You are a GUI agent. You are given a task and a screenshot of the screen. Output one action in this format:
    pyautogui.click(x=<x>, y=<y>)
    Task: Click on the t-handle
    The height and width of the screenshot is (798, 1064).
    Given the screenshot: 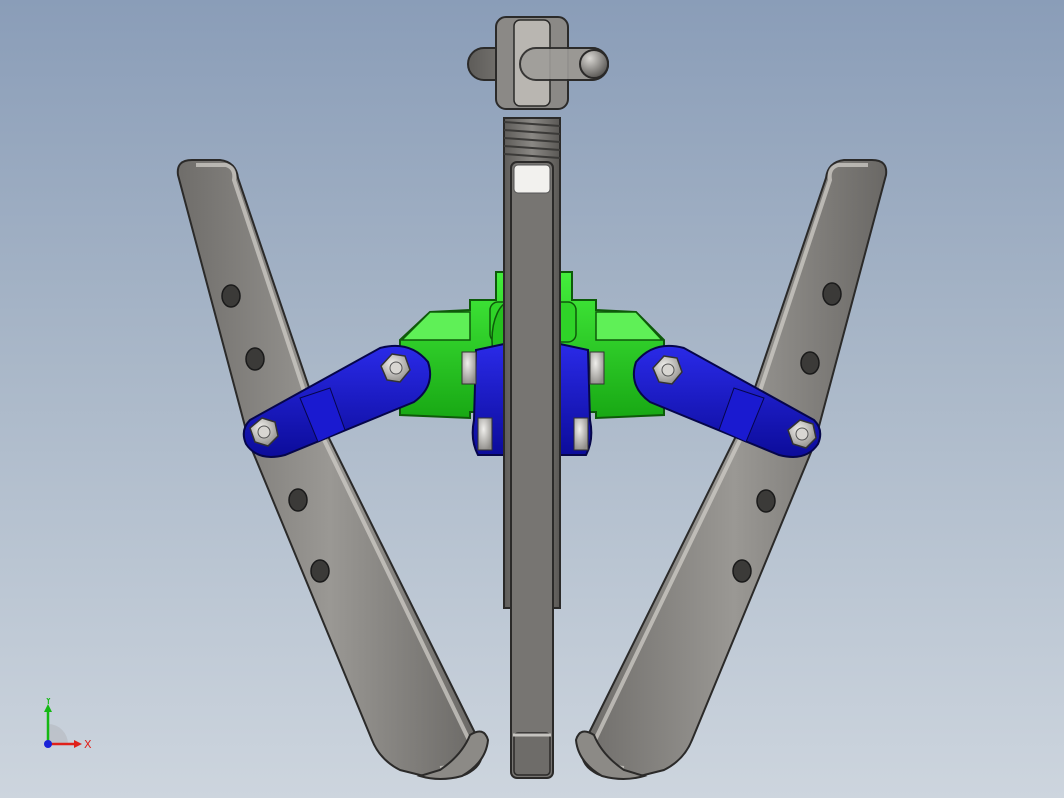 What is the action you would take?
    pyautogui.click(x=538, y=63)
    